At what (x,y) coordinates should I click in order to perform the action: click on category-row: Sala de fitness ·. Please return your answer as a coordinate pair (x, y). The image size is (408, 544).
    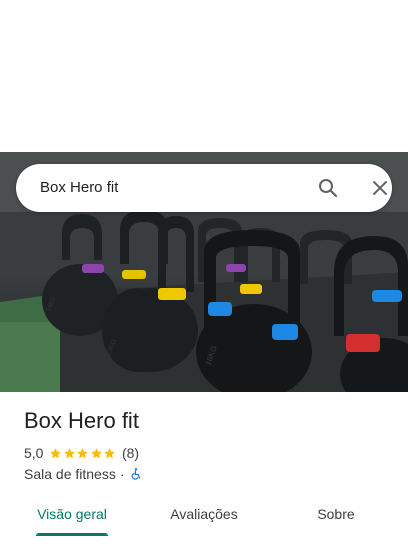
    Looking at the image, I should click on (83, 474).